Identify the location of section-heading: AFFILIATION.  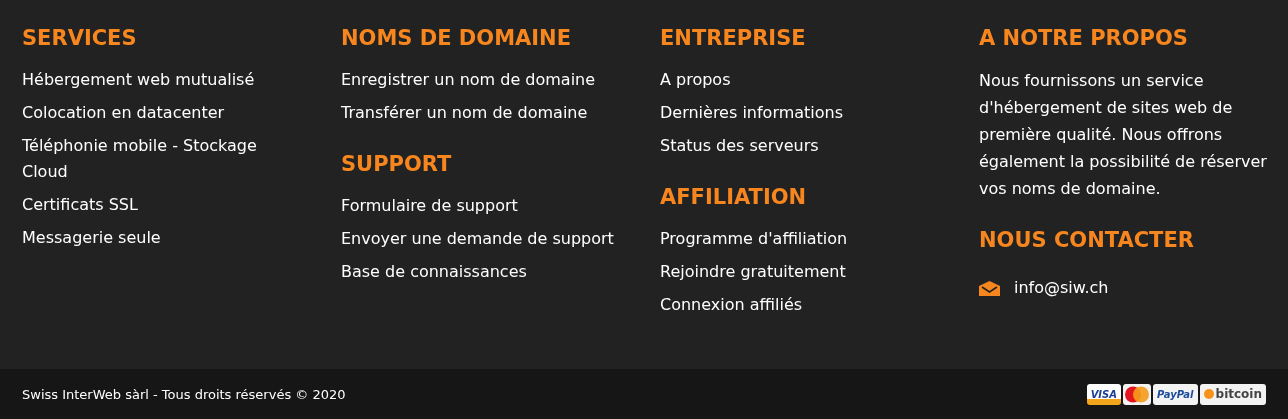
(734, 197).